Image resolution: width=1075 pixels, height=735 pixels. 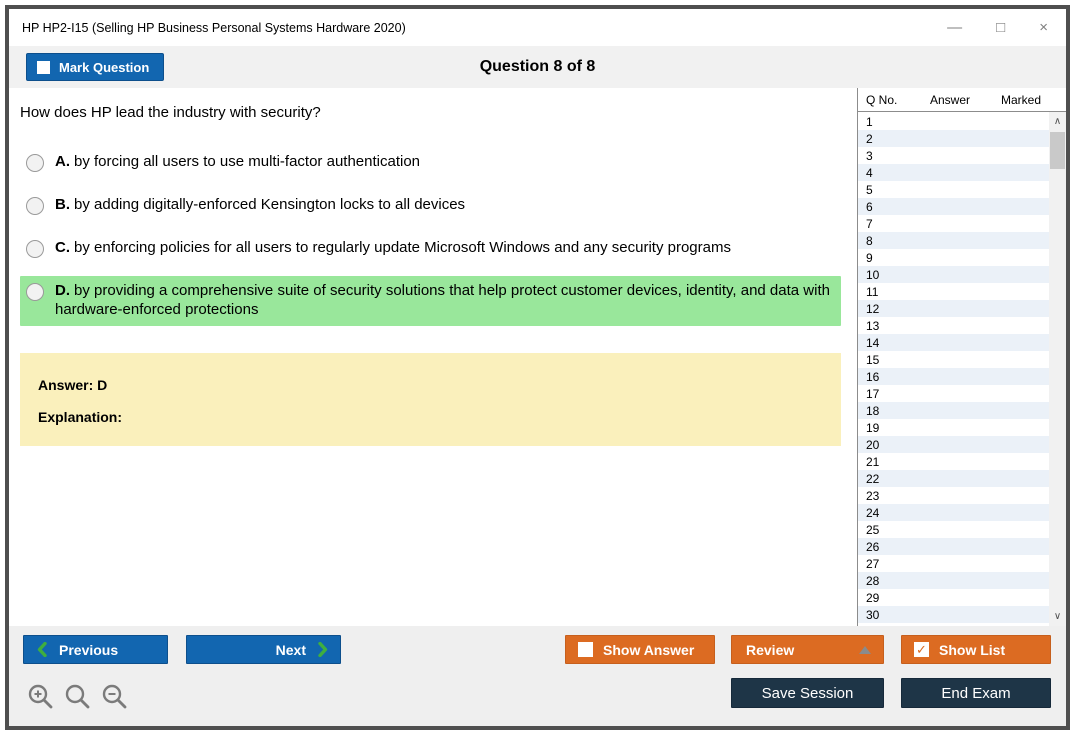 I want to click on question-list-row: 30, so click(x=953, y=614).